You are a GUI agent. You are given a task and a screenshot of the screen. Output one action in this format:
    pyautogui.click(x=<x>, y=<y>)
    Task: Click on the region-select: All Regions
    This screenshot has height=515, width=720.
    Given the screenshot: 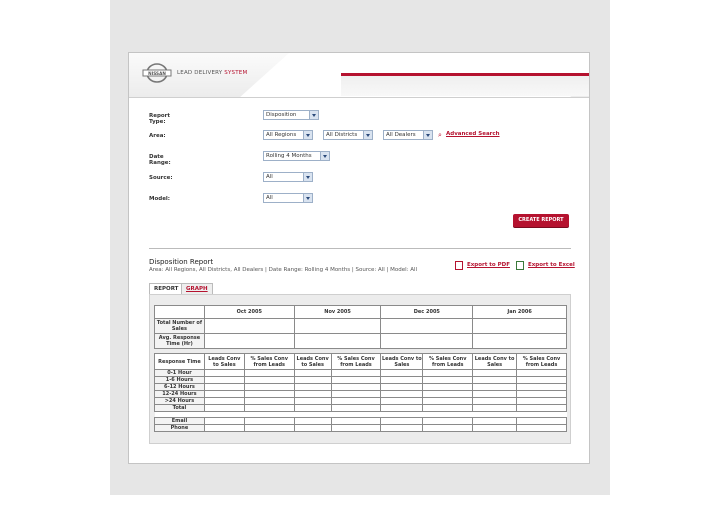 What is the action you would take?
    pyautogui.click(x=288, y=135)
    